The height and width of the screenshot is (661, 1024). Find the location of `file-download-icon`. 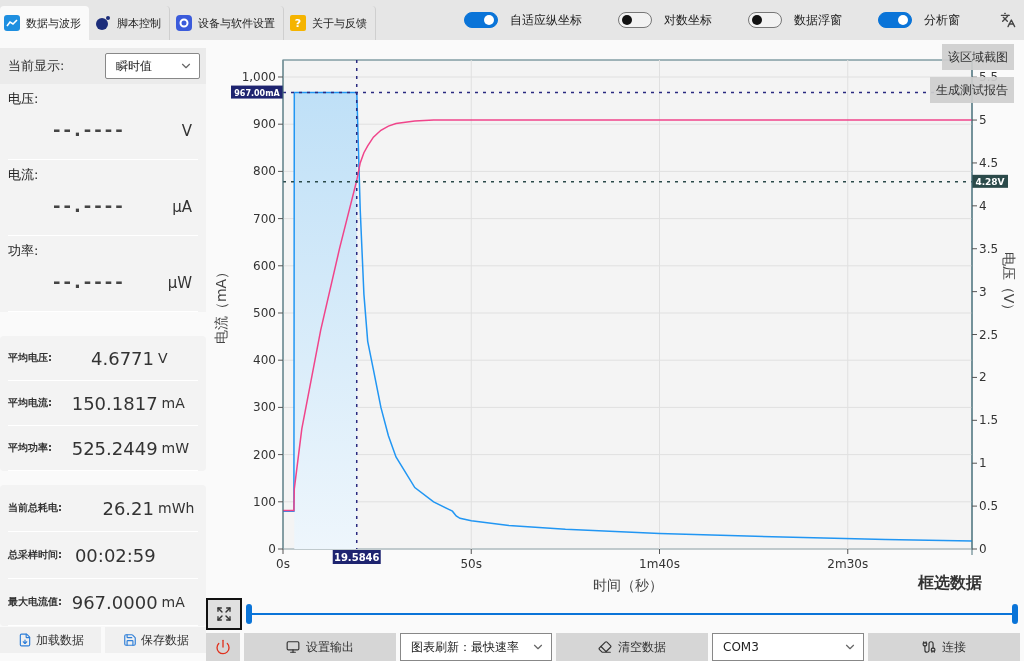

file-download-icon is located at coordinates (24, 640).